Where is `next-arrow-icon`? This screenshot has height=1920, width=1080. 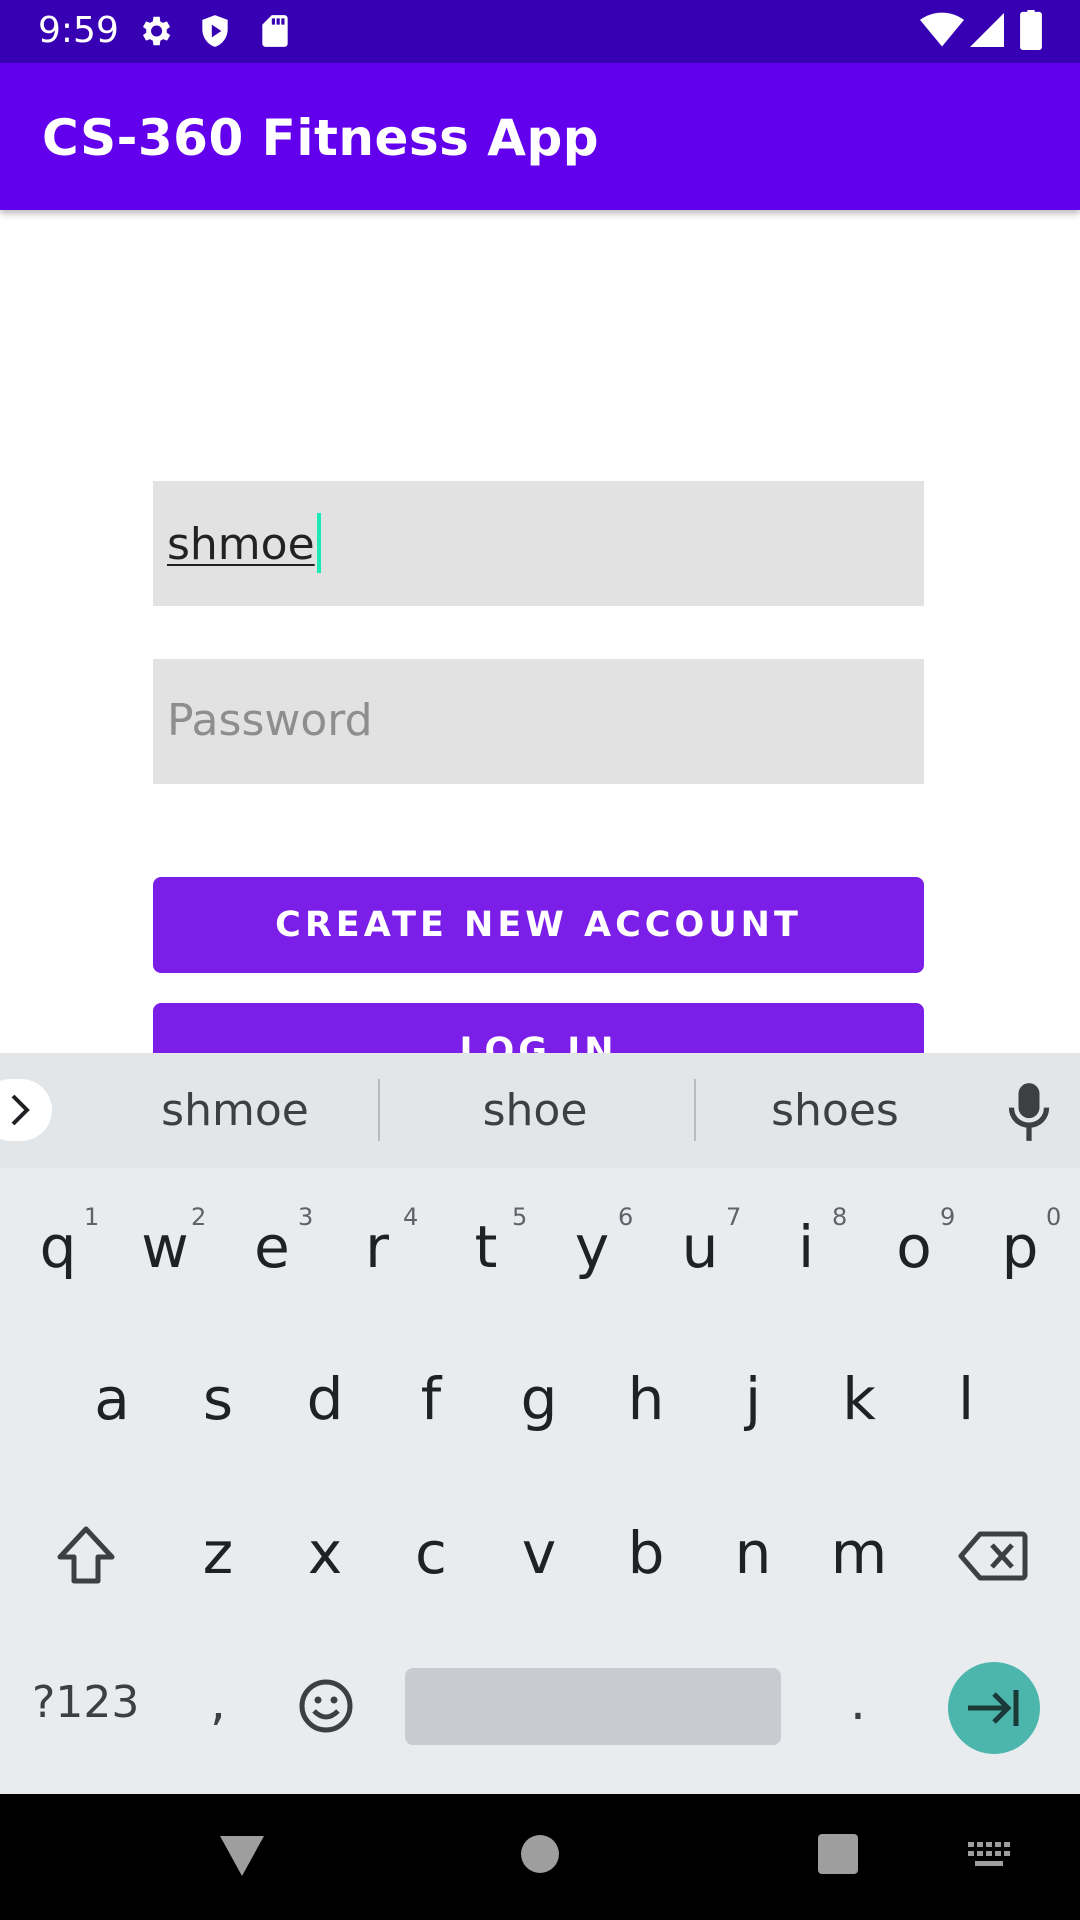 next-arrow-icon is located at coordinates (993, 1708).